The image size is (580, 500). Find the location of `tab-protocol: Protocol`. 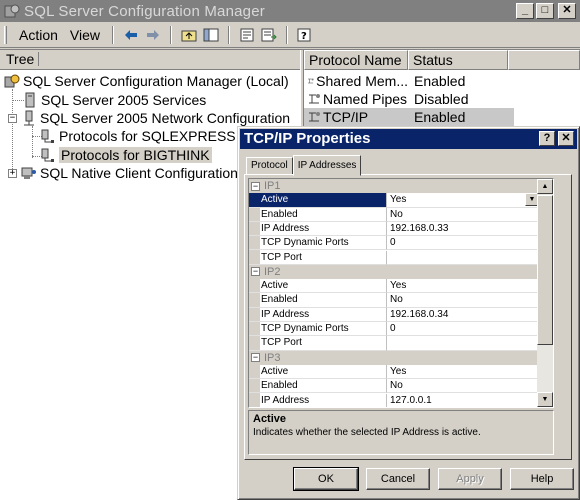

tab-protocol: Protocol is located at coordinates (269, 166).